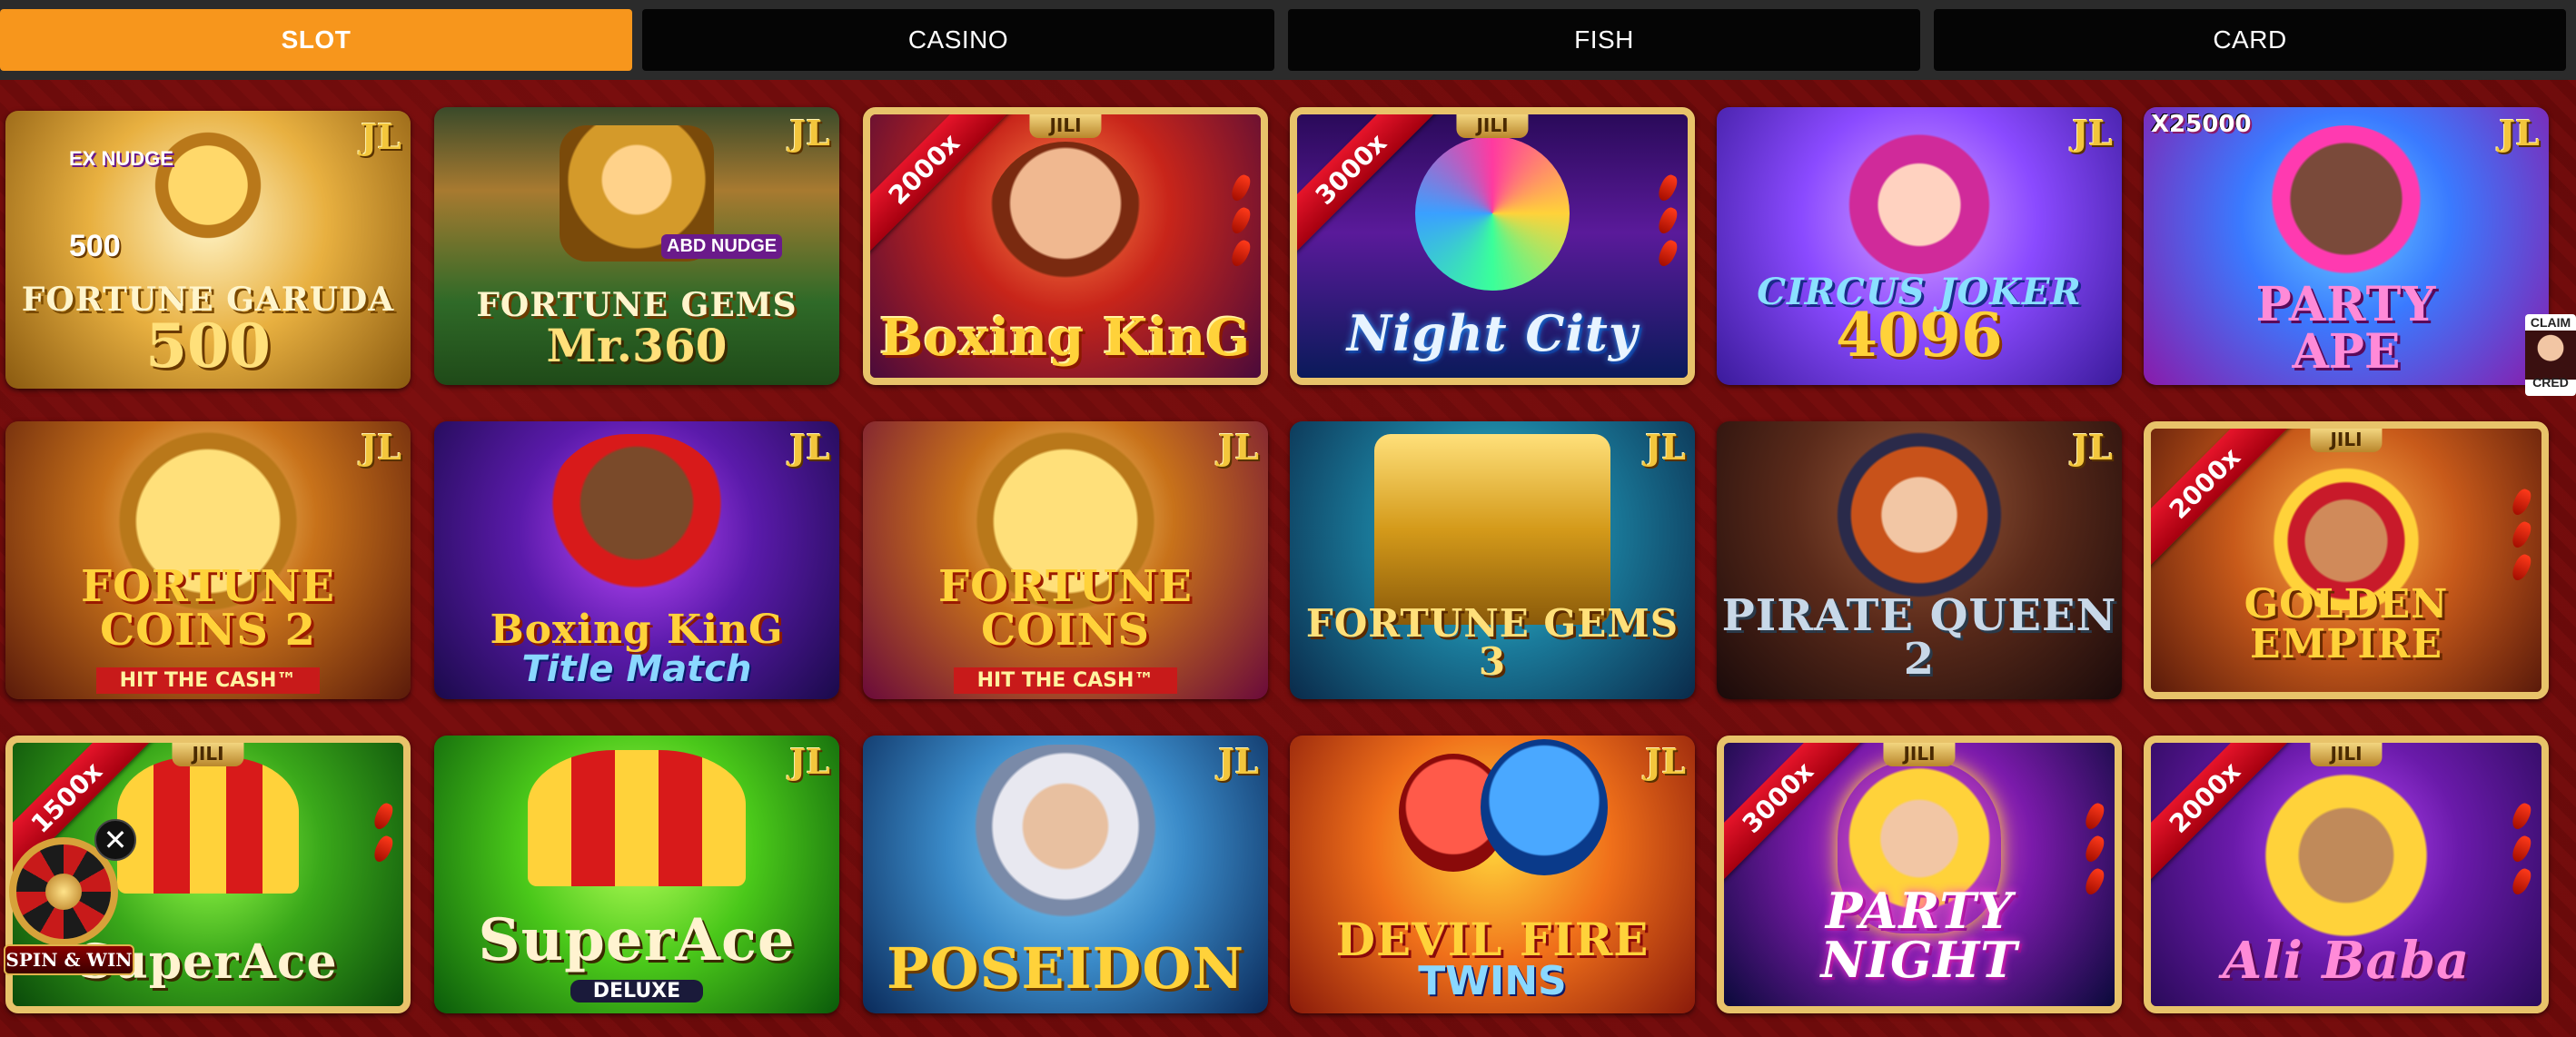 This screenshot has width=2576, height=1037. What do you see at coordinates (636, 669) in the screenshot?
I see `game-subtitle: Title Match` at bounding box center [636, 669].